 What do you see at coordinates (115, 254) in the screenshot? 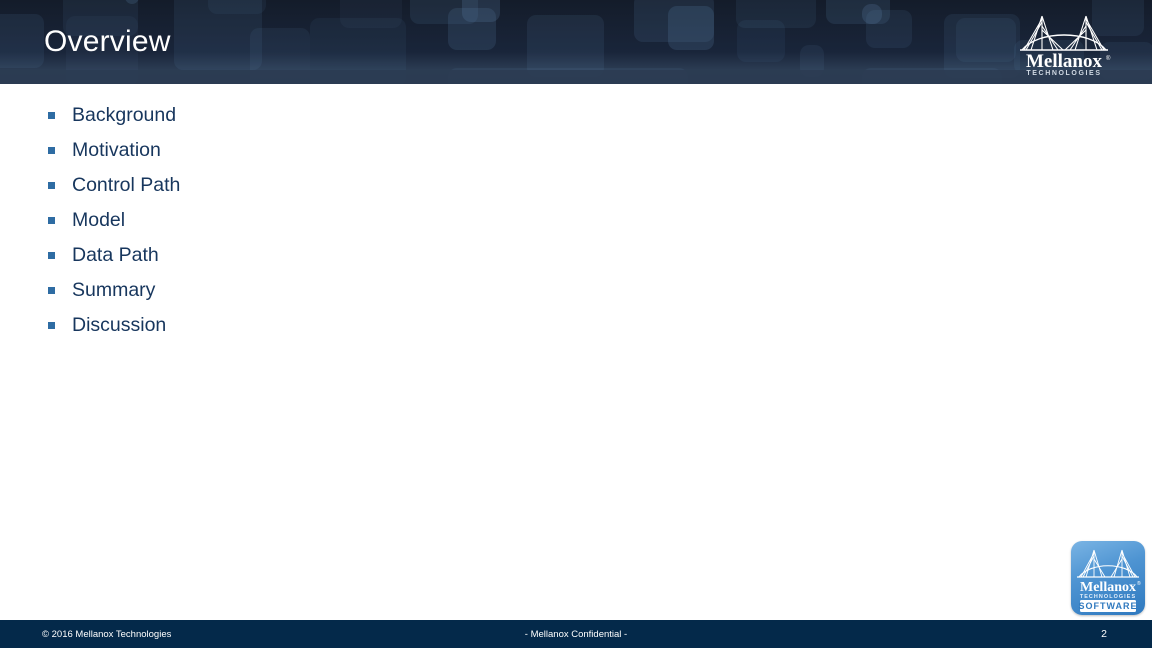
I see `bullet-label: Data Path` at bounding box center [115, 254].